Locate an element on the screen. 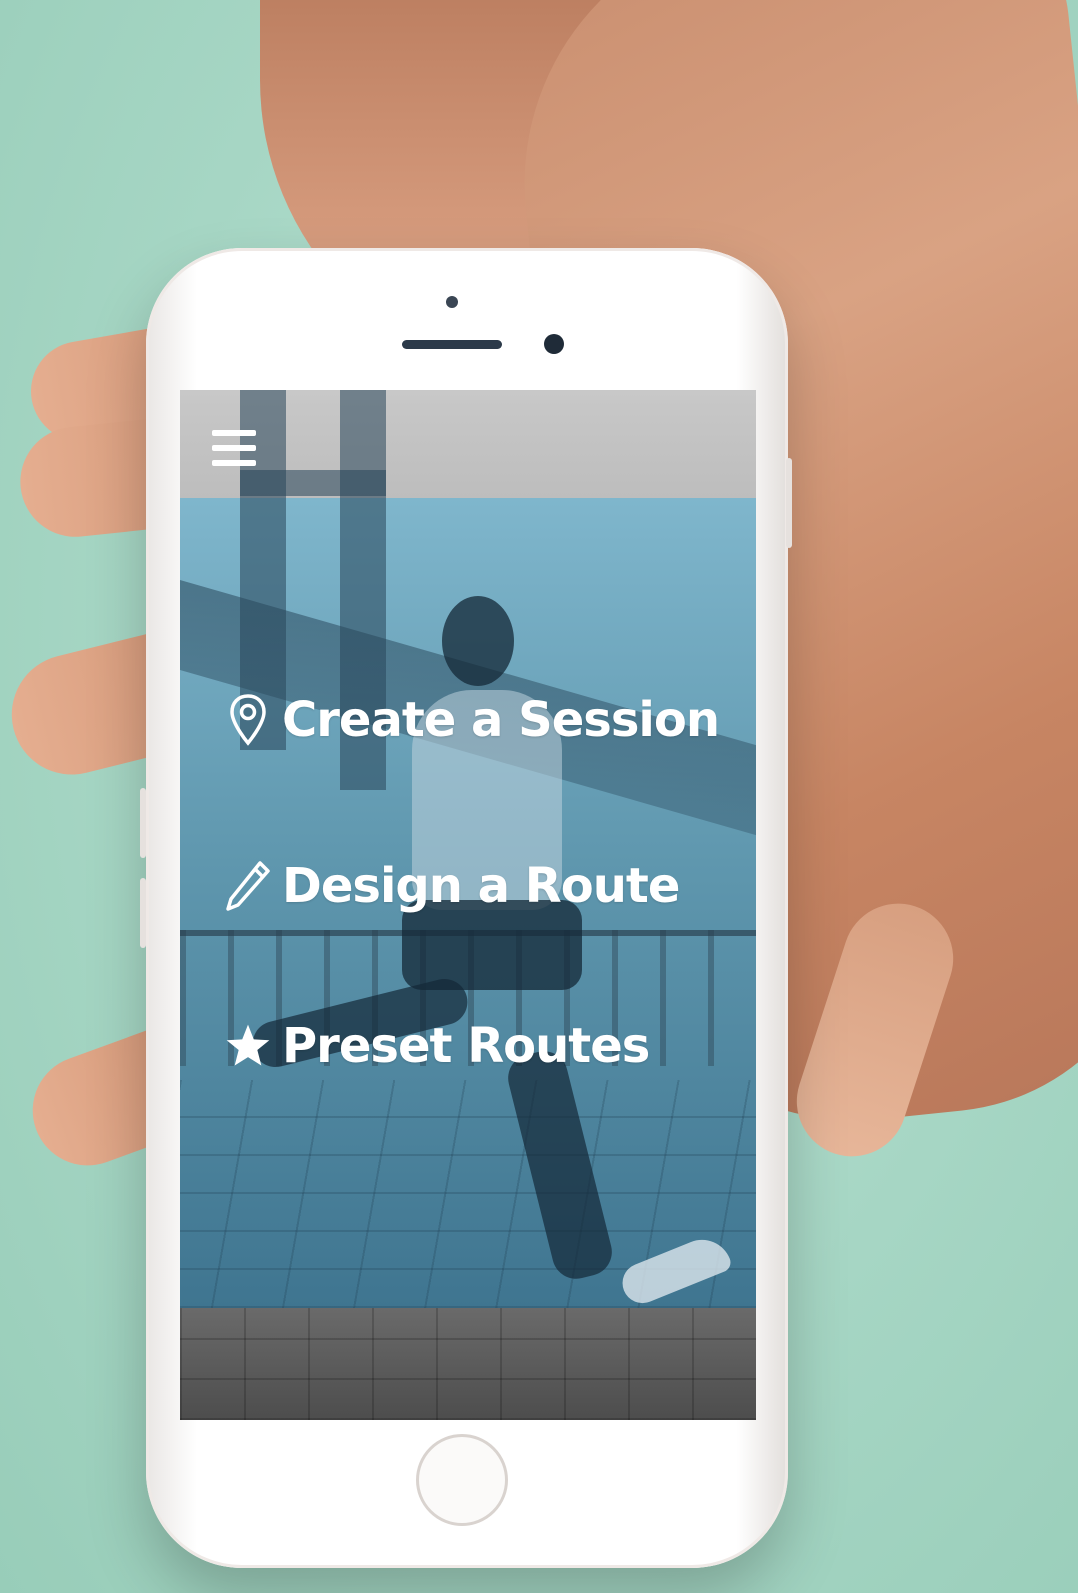 The image size is (1078, 1593). power-button is located at coordinates (789, 503).